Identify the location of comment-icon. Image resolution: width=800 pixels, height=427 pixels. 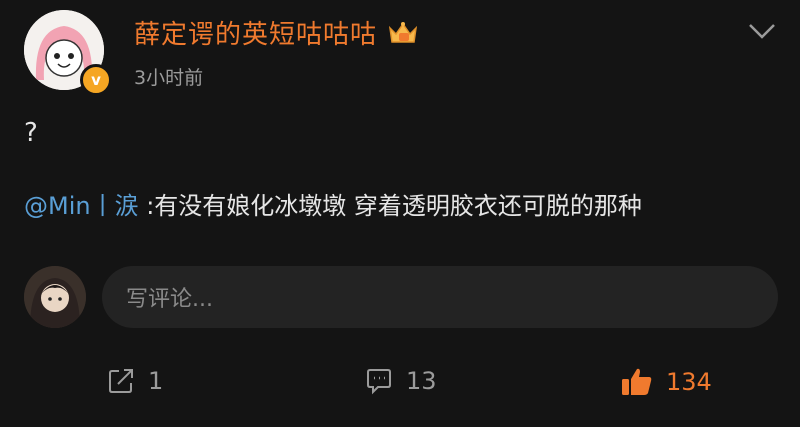
(379, 382).